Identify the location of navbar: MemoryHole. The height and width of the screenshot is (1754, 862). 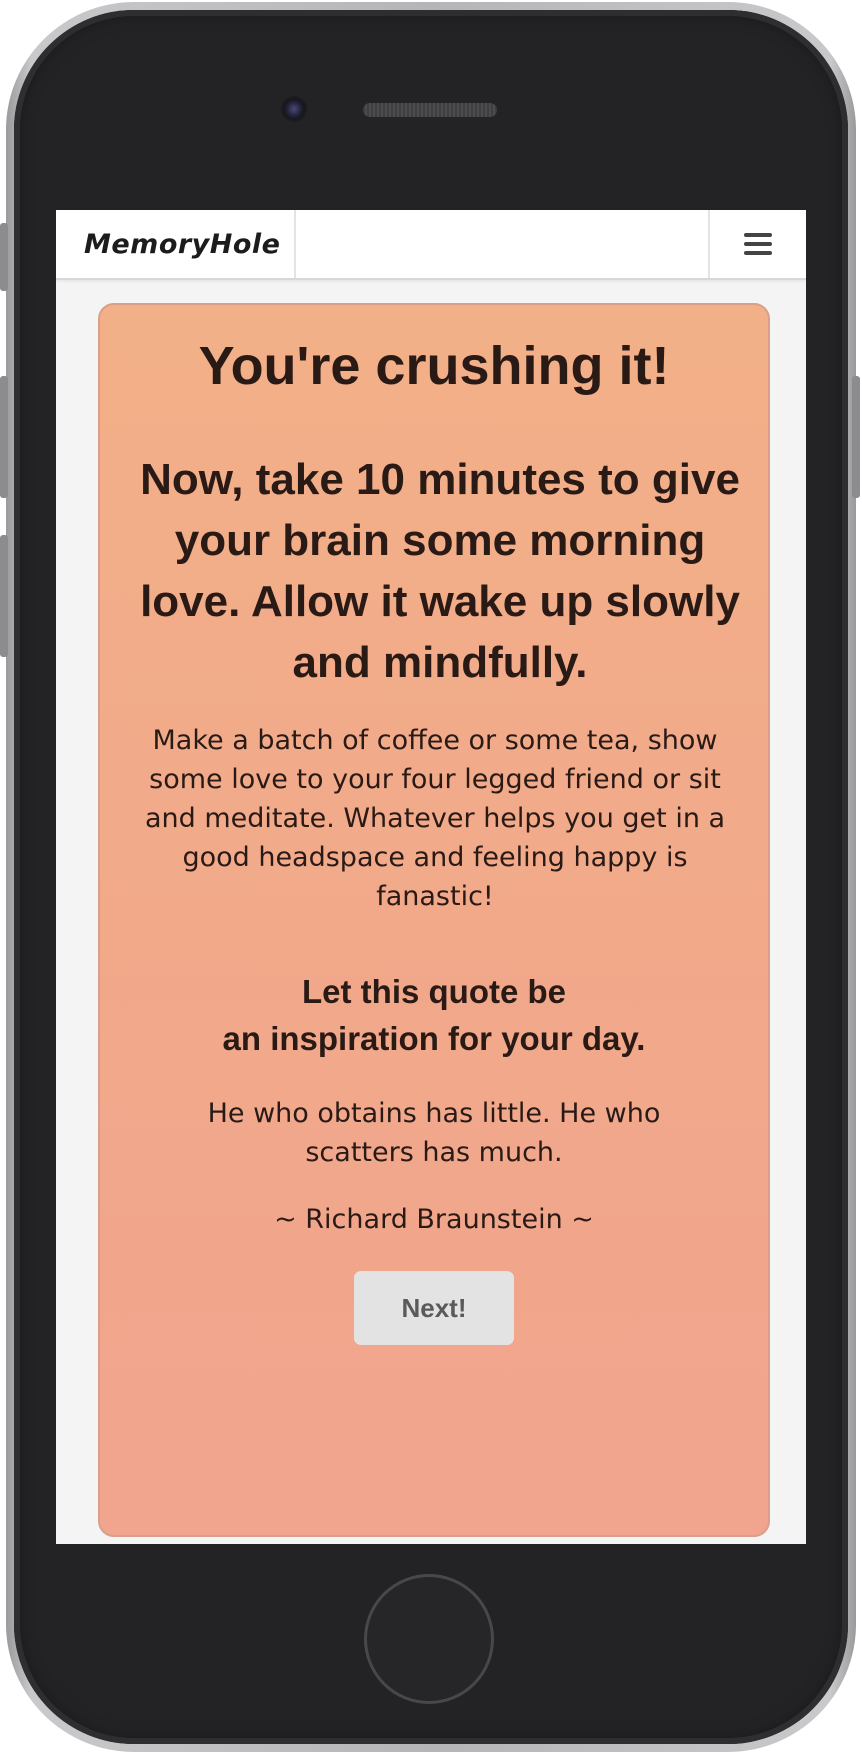
(431, 245).